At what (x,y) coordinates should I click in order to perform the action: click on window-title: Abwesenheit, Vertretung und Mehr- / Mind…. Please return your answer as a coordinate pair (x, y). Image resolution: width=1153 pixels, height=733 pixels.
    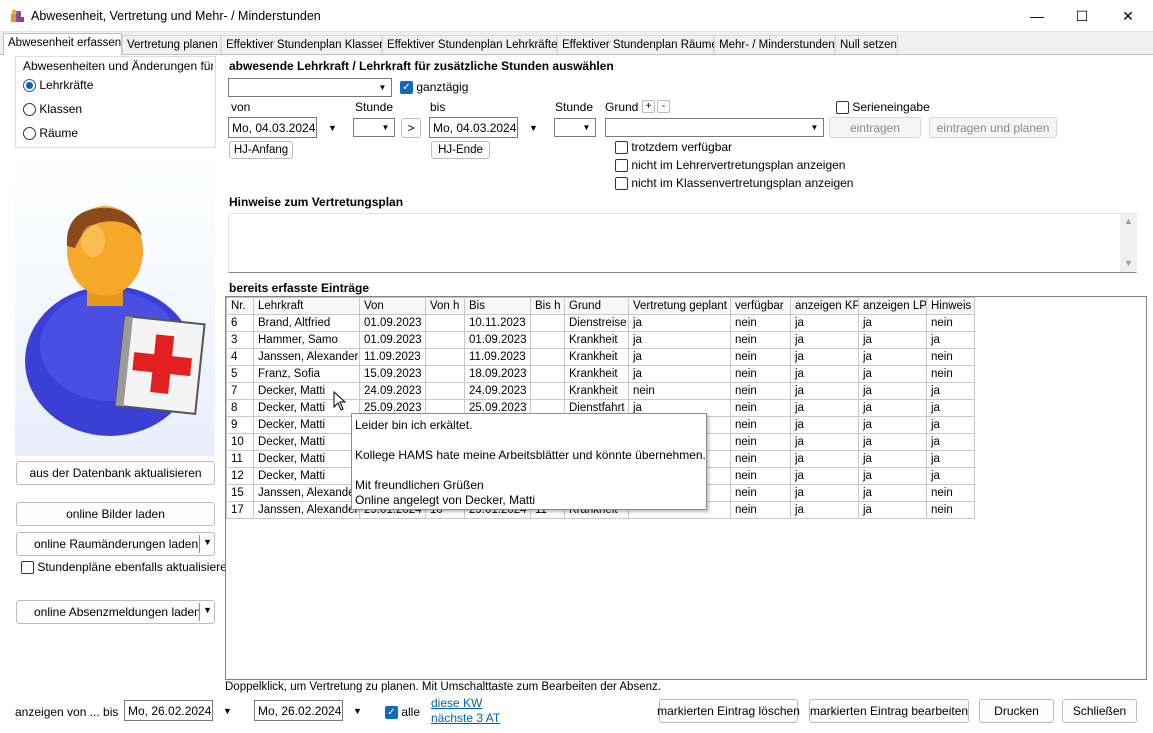
    Looking at the image, I should click on (176, 16).